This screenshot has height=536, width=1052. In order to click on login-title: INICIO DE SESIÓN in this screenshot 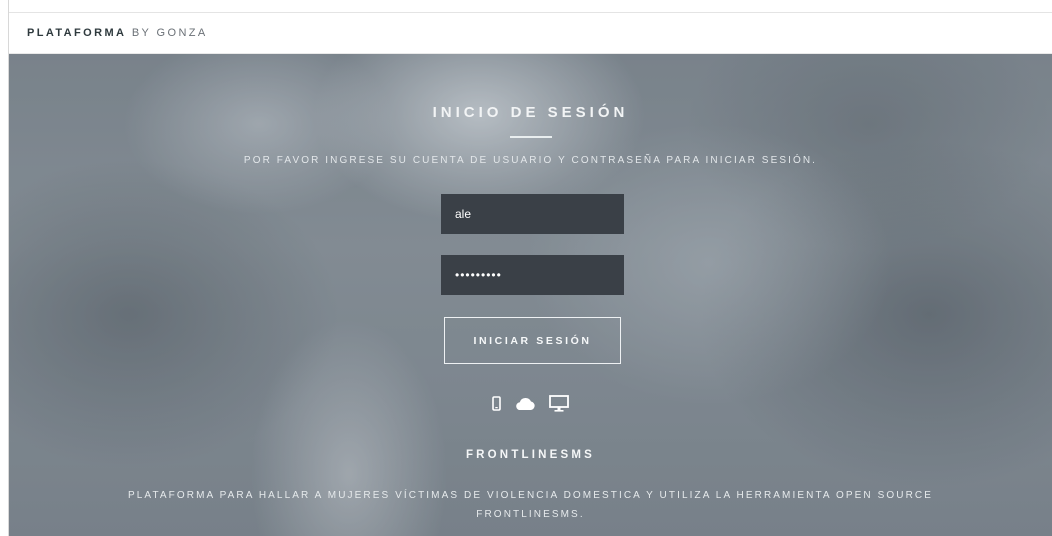, I will do `click(530, 112)`.